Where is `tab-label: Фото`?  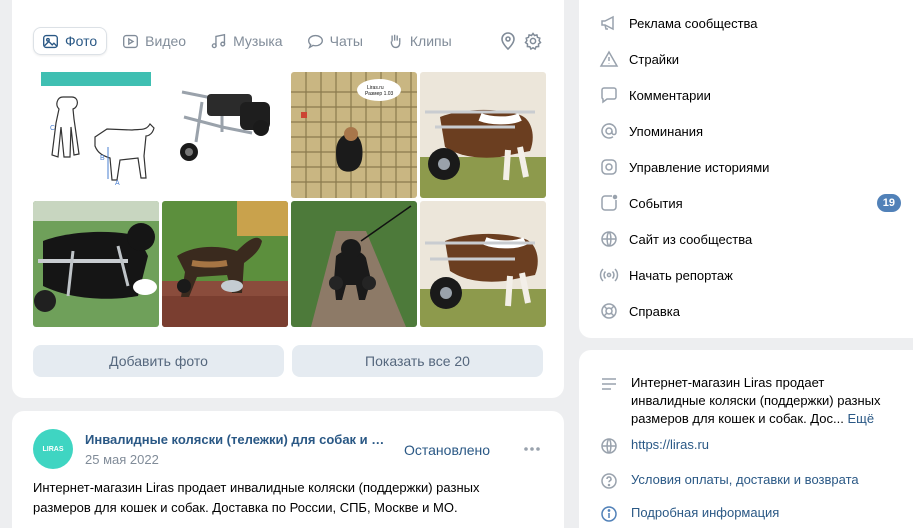 tab-label: Фото is located at coordinates (81, 41).